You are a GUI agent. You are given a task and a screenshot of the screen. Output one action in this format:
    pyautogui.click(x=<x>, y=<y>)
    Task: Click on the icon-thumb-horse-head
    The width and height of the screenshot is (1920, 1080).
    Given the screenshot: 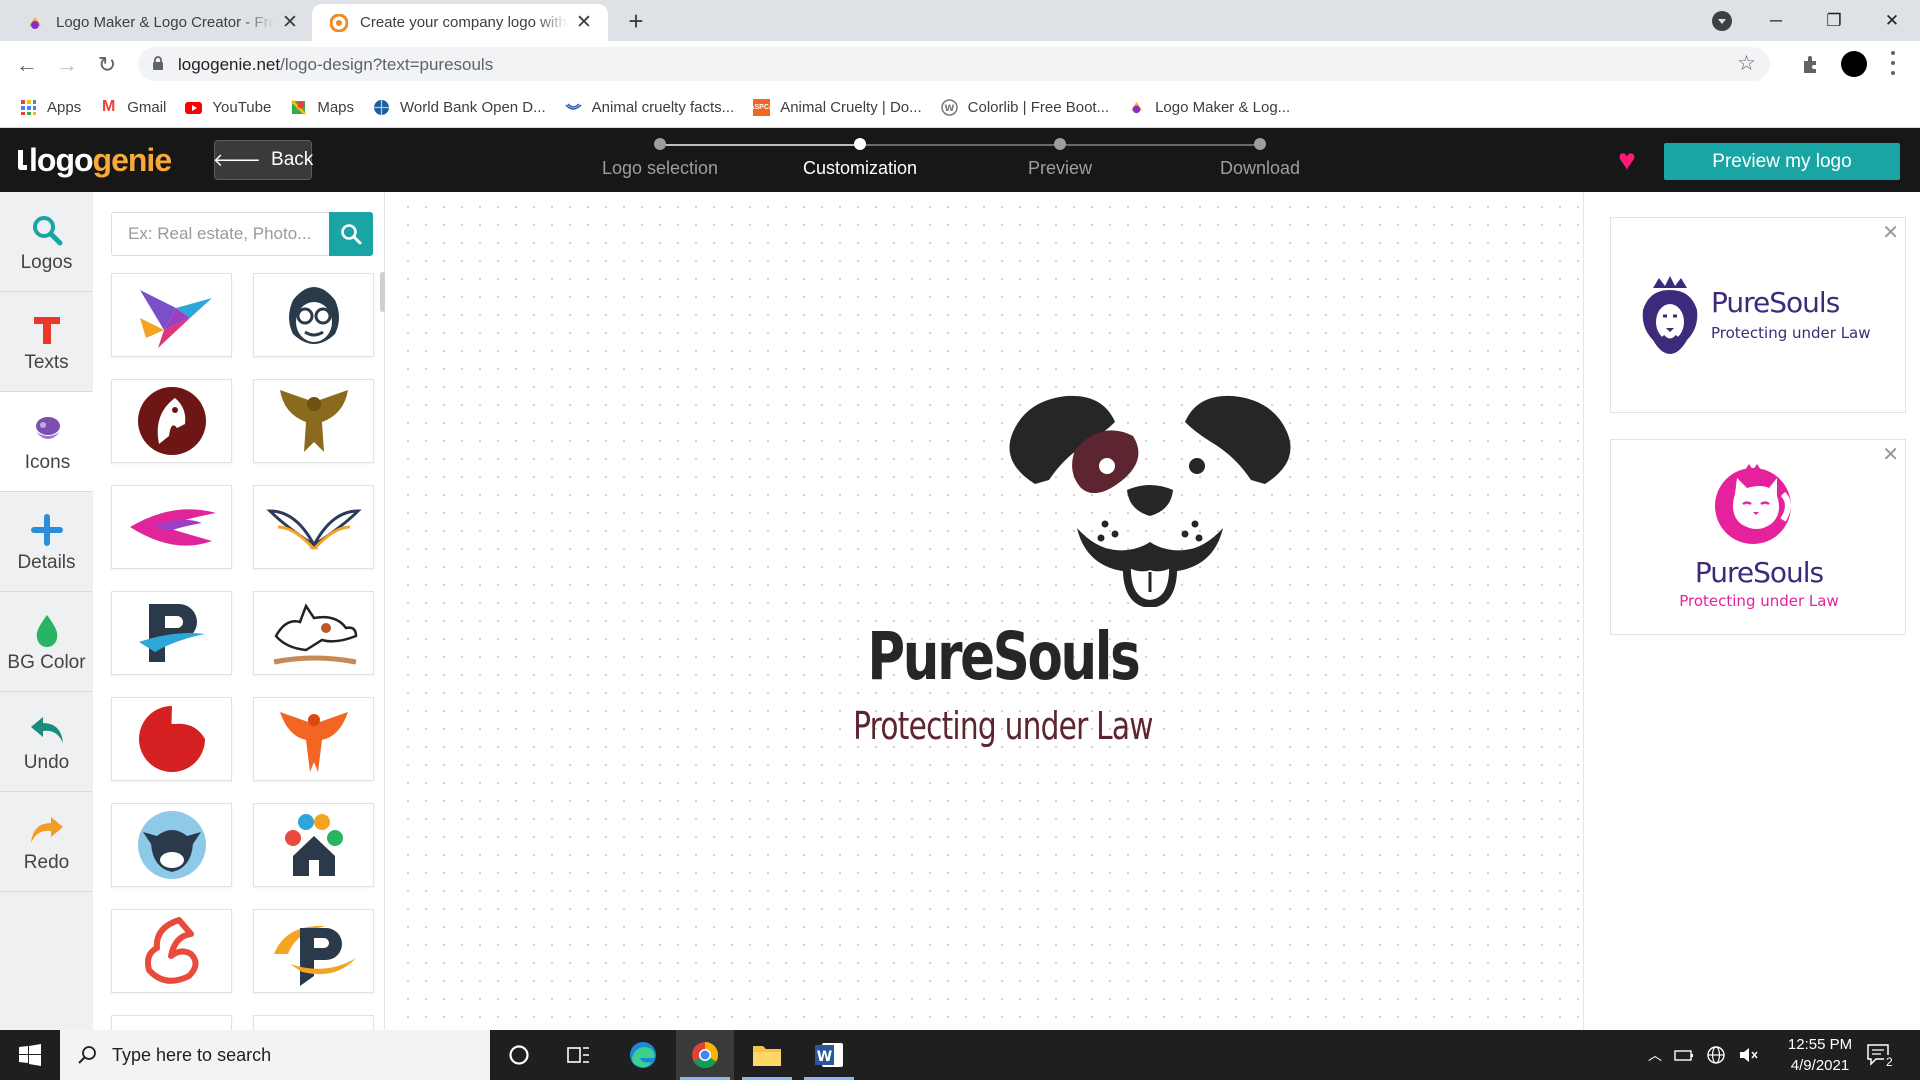 What is the action you would take?
    pyautogui.click(x=171, y=421)
    